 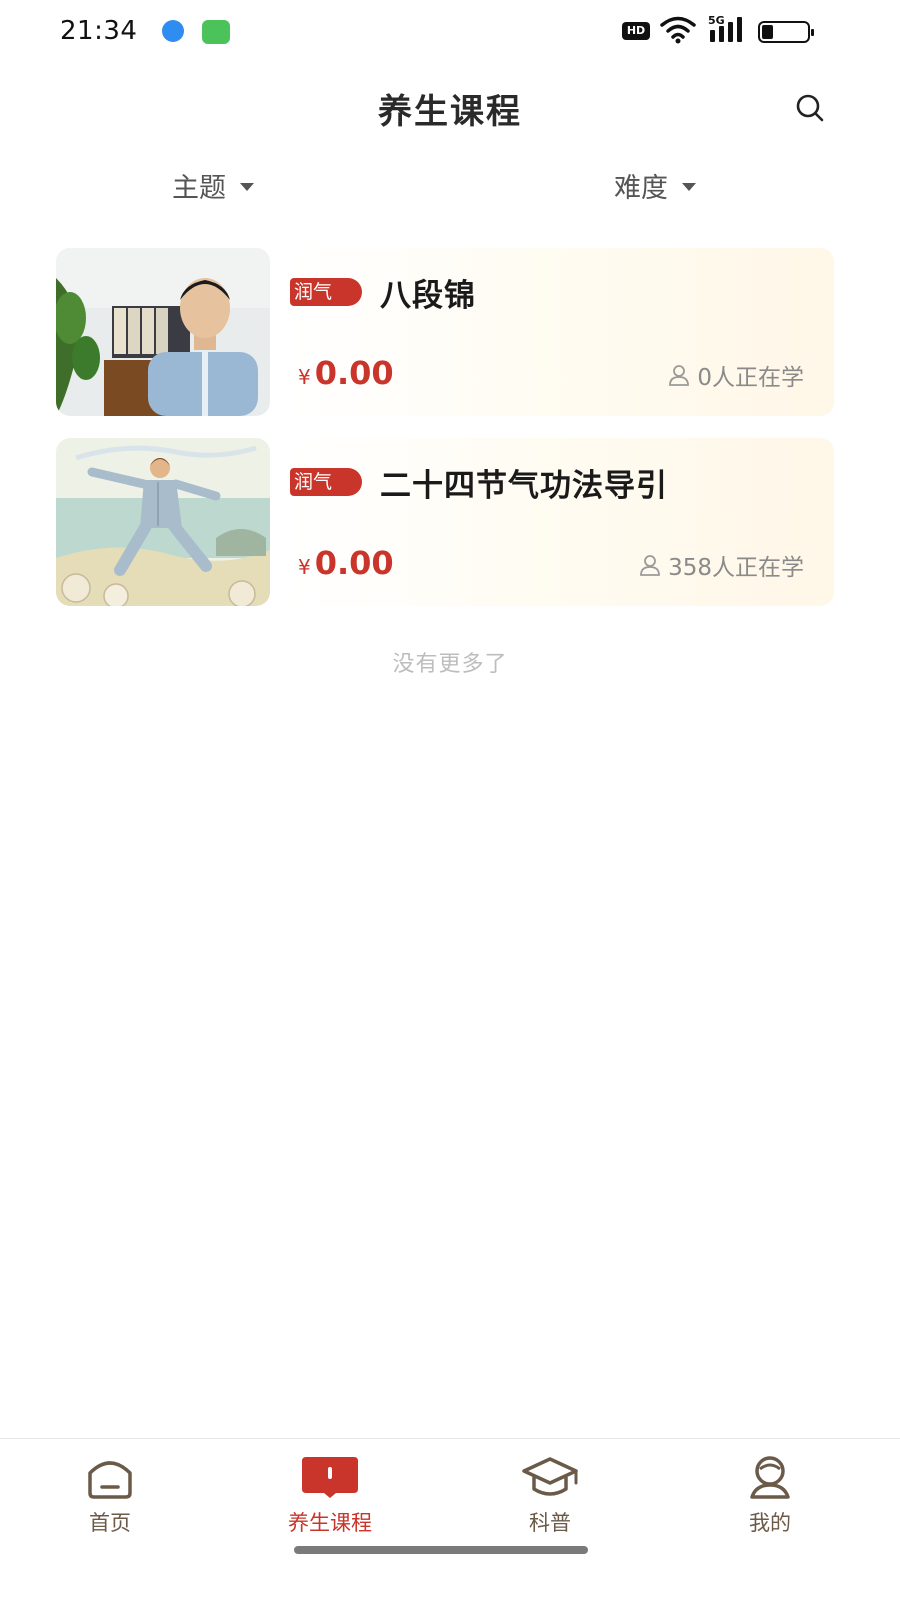 What do you see at coordinates (110, 1480) in the screenshot?
I see `home-icon` at bounding box center [110, 1480].